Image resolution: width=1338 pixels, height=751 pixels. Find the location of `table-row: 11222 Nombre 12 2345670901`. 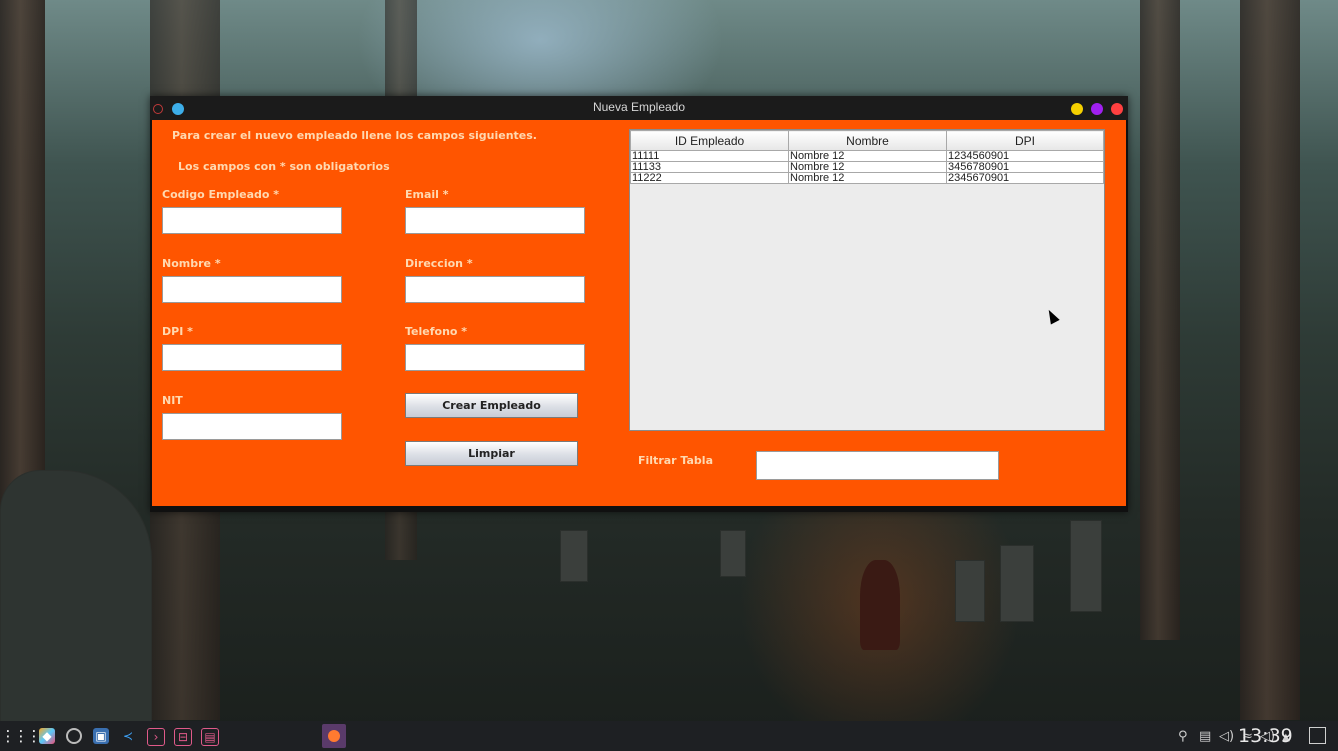

table-row: 11222 Nombre 12 2345670901 is located at coordinates (867, 178).